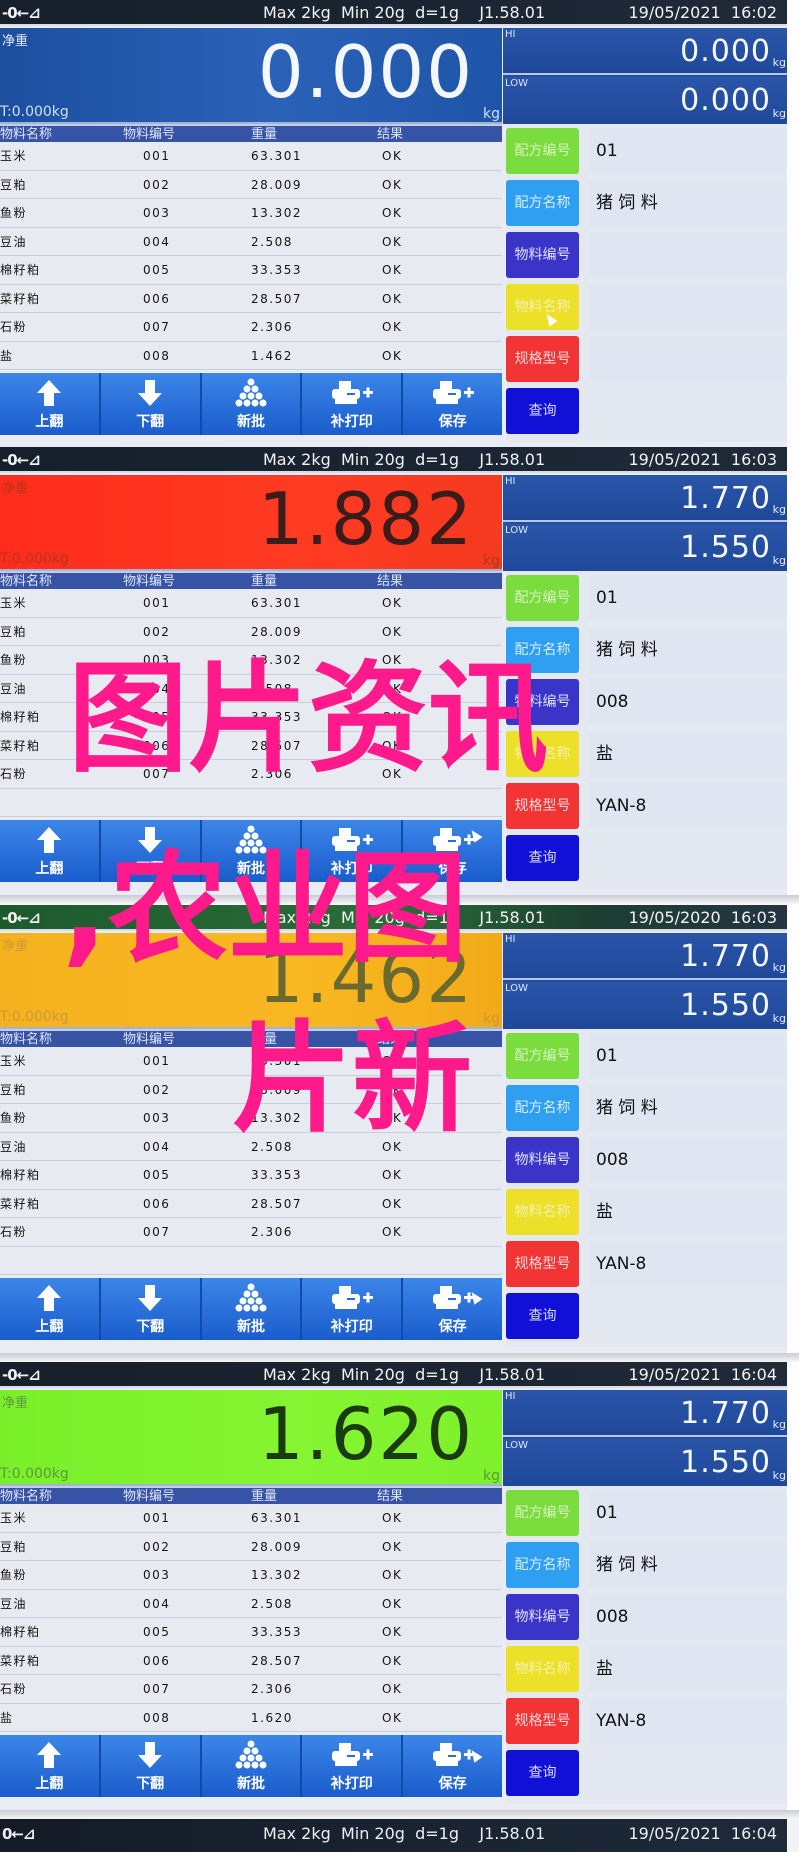 The image size is (799, 1852). What do you see at coordinates (645, 51) in the screenshot?
I see `hi-limit: HI 0.000 kg` at bounding box center [645, 51].